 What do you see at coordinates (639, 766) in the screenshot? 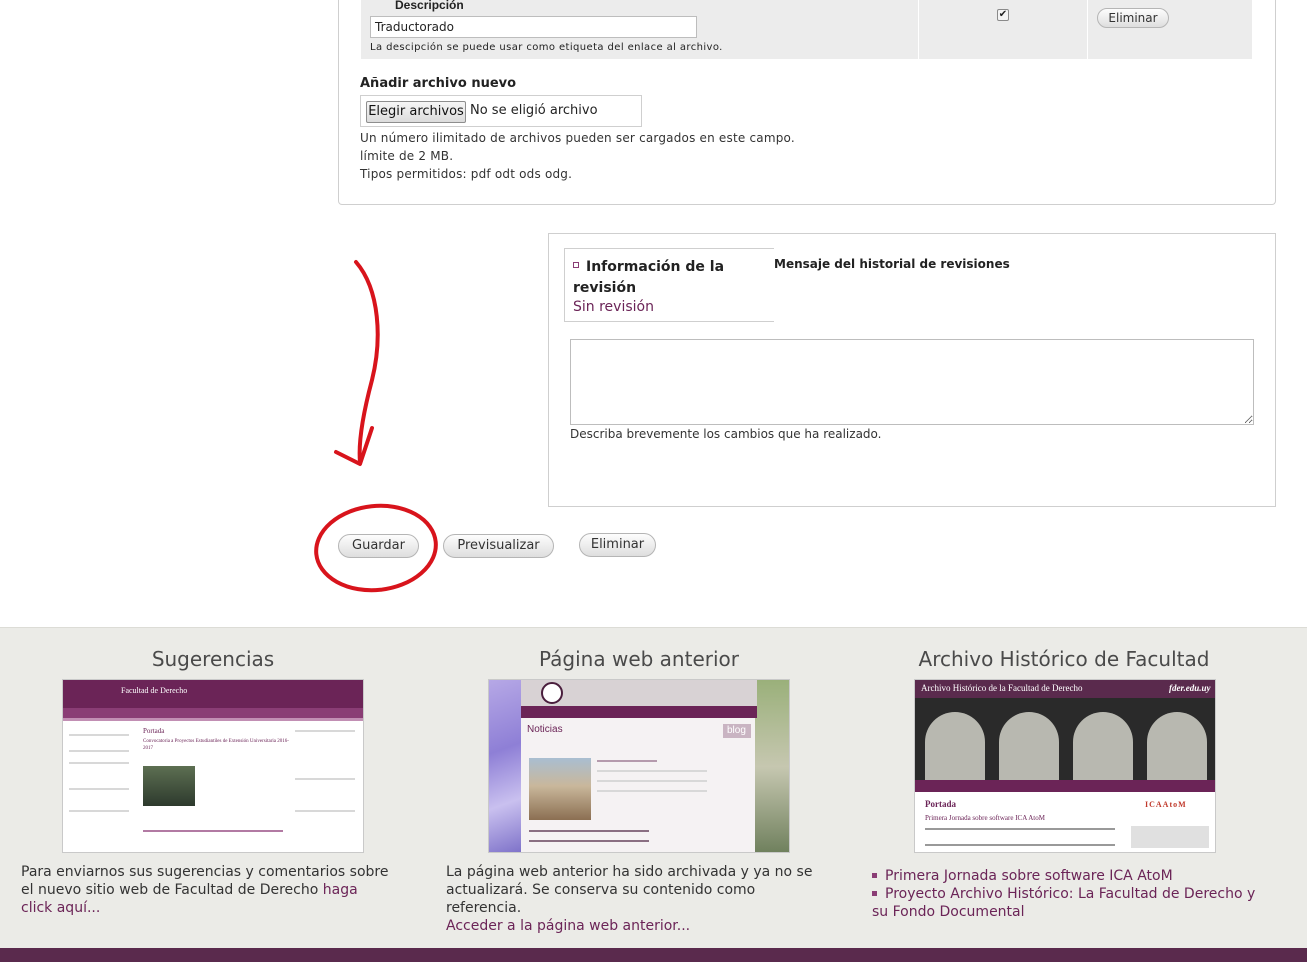
I see `previous-site-thumbnail: Noticias blog` at bounding box center [639, 766].